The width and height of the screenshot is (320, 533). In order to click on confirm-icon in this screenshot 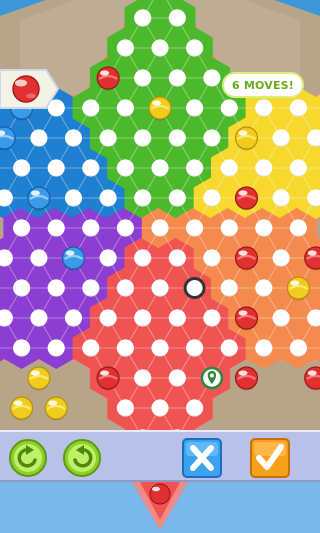, I will do `click(270, 458)`.